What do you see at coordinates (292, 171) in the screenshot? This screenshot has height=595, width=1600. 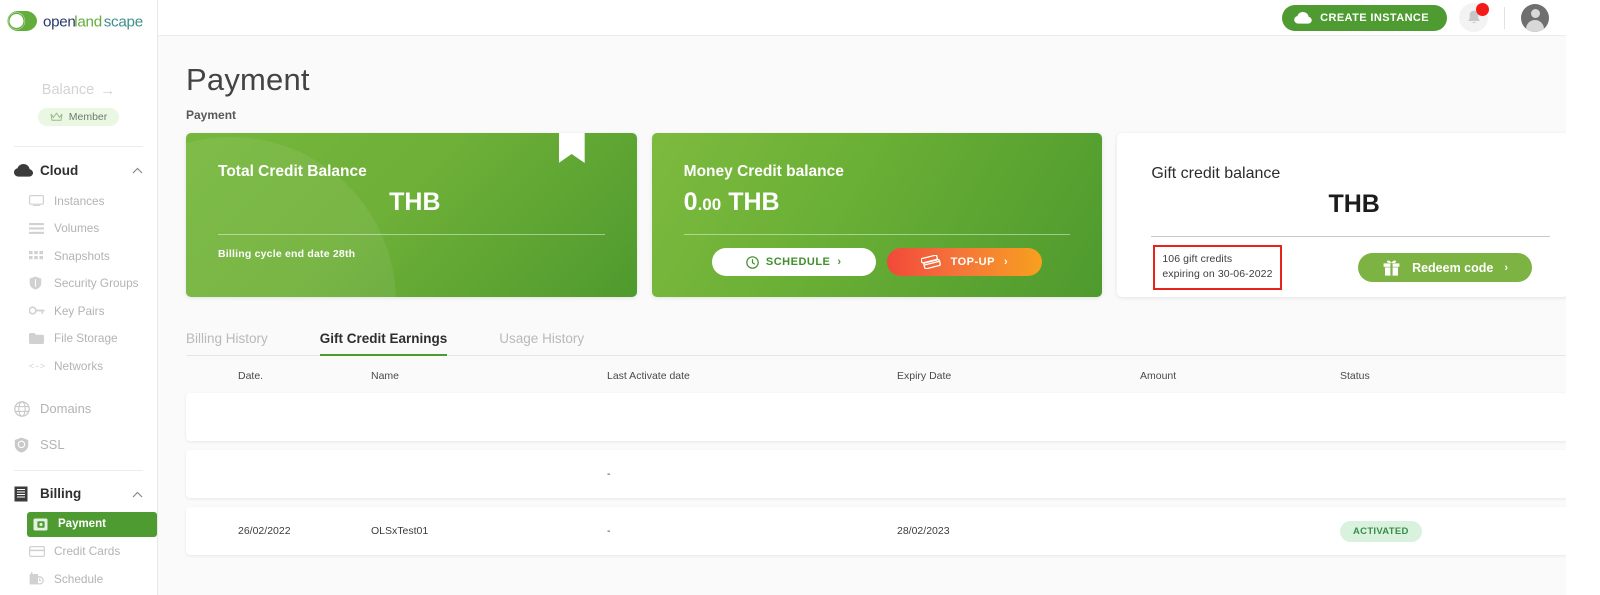 I see `total-credit-balance-label: Total Credit Balance` at bounding box center [292, 171].